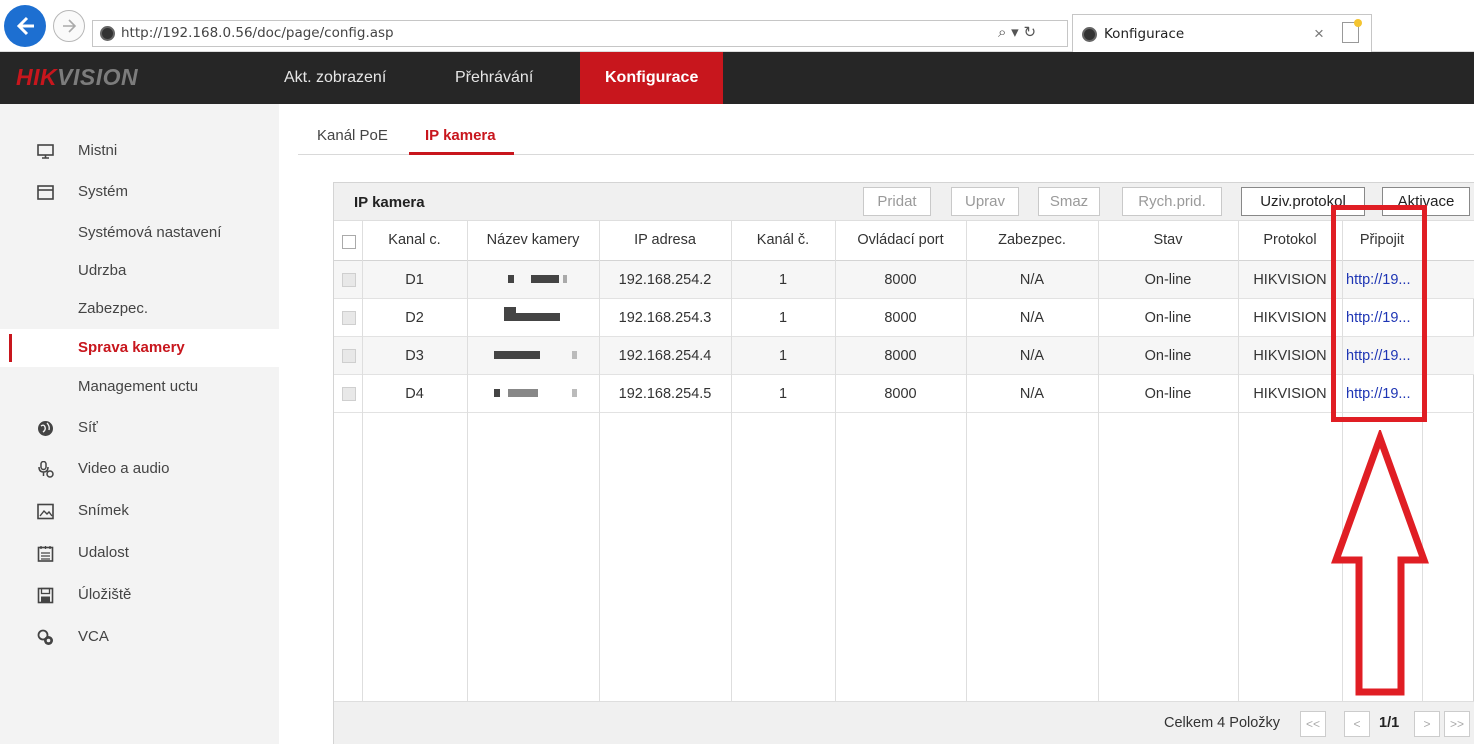 This screenshot has height=744, width=1474. What do you see at coordinates (533, 240) in the screenshot?
I see `column-header: Název kamery` at bounding box center [533, 240].